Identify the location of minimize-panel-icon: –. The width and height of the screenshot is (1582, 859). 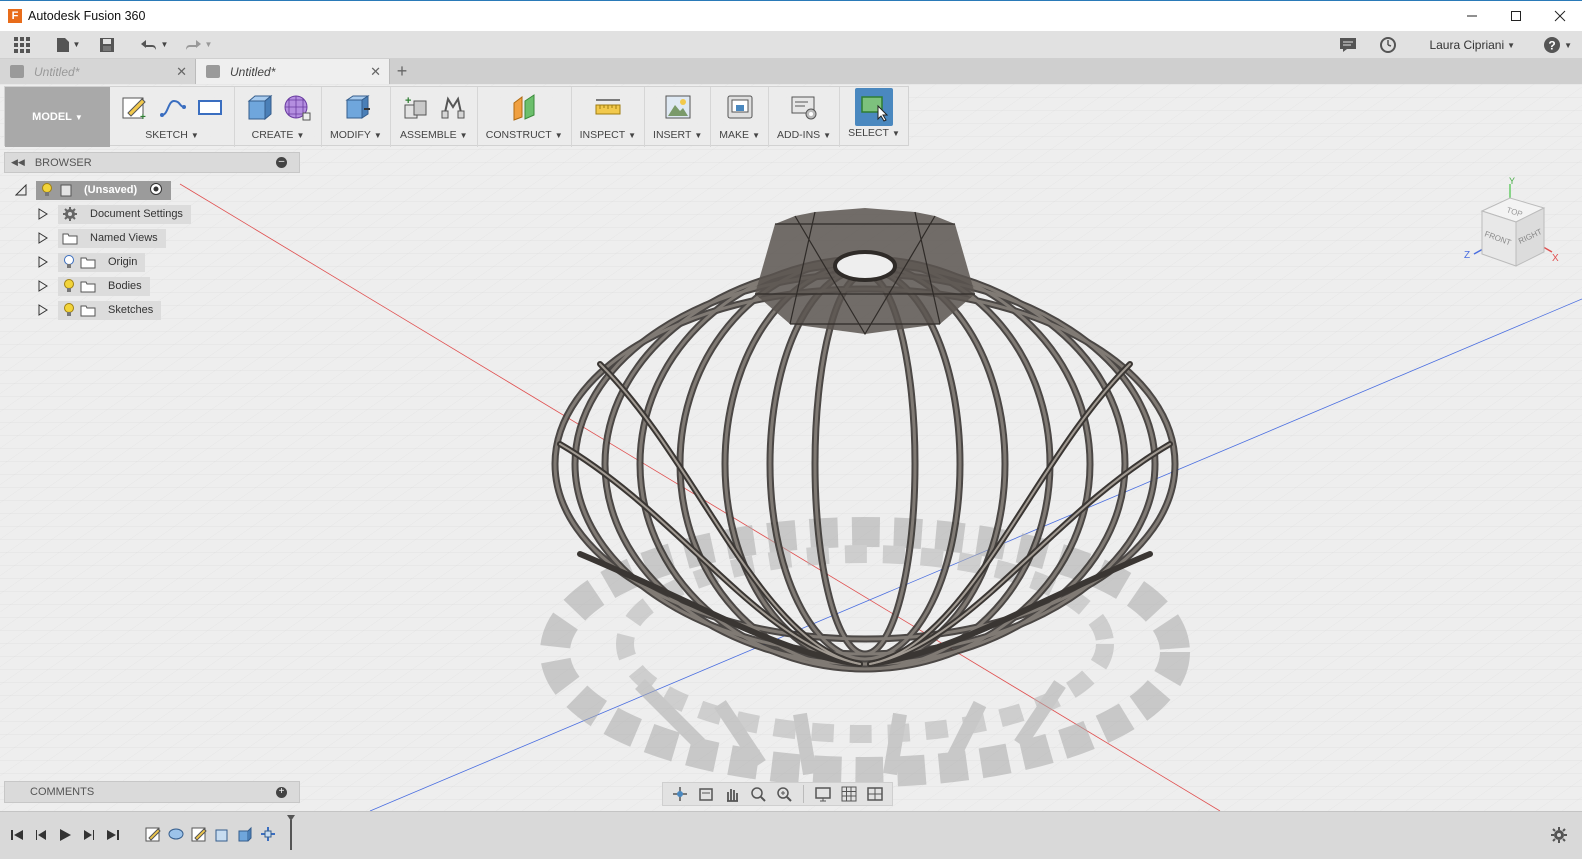
(281, 162).